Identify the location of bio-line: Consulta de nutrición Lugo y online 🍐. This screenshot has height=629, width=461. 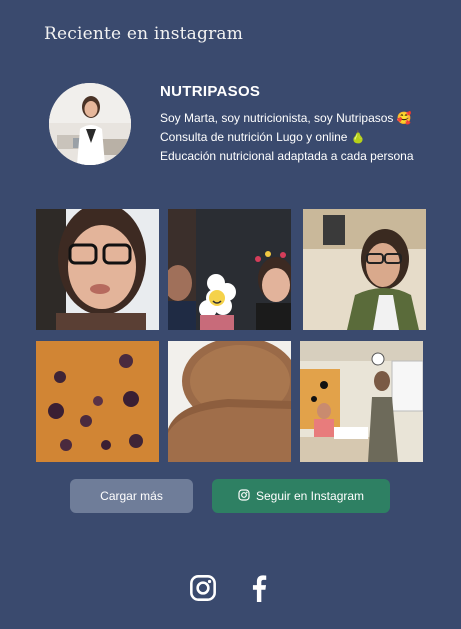
(263, 137).